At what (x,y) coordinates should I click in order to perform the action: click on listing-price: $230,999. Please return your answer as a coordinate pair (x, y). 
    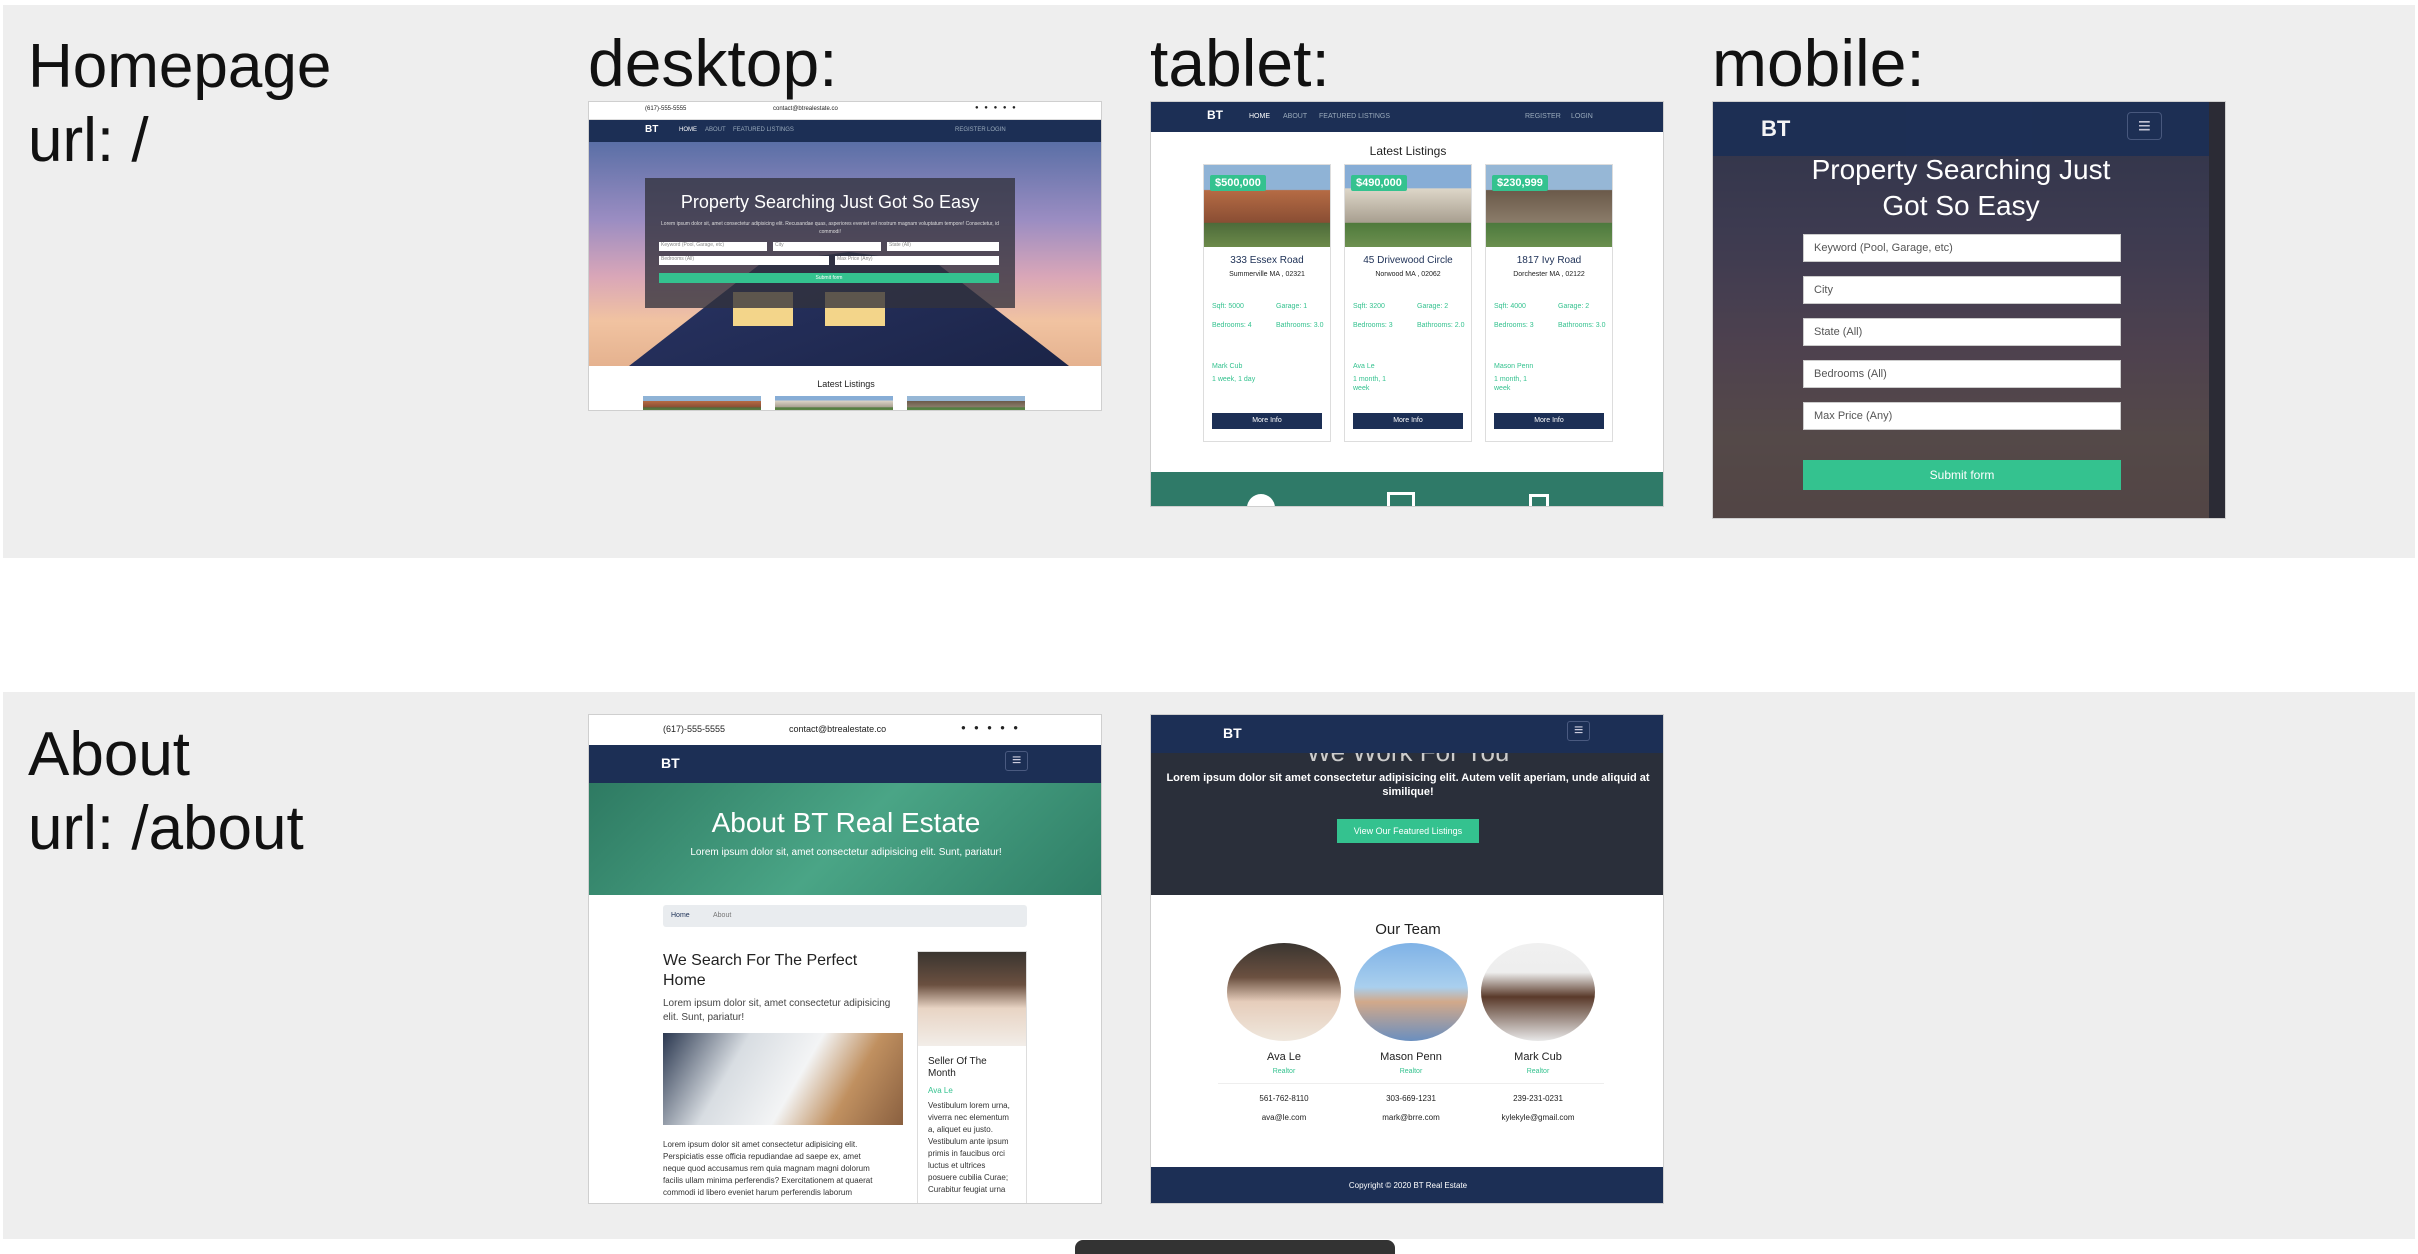
    Looking at the image, I should click on (1520, 183).